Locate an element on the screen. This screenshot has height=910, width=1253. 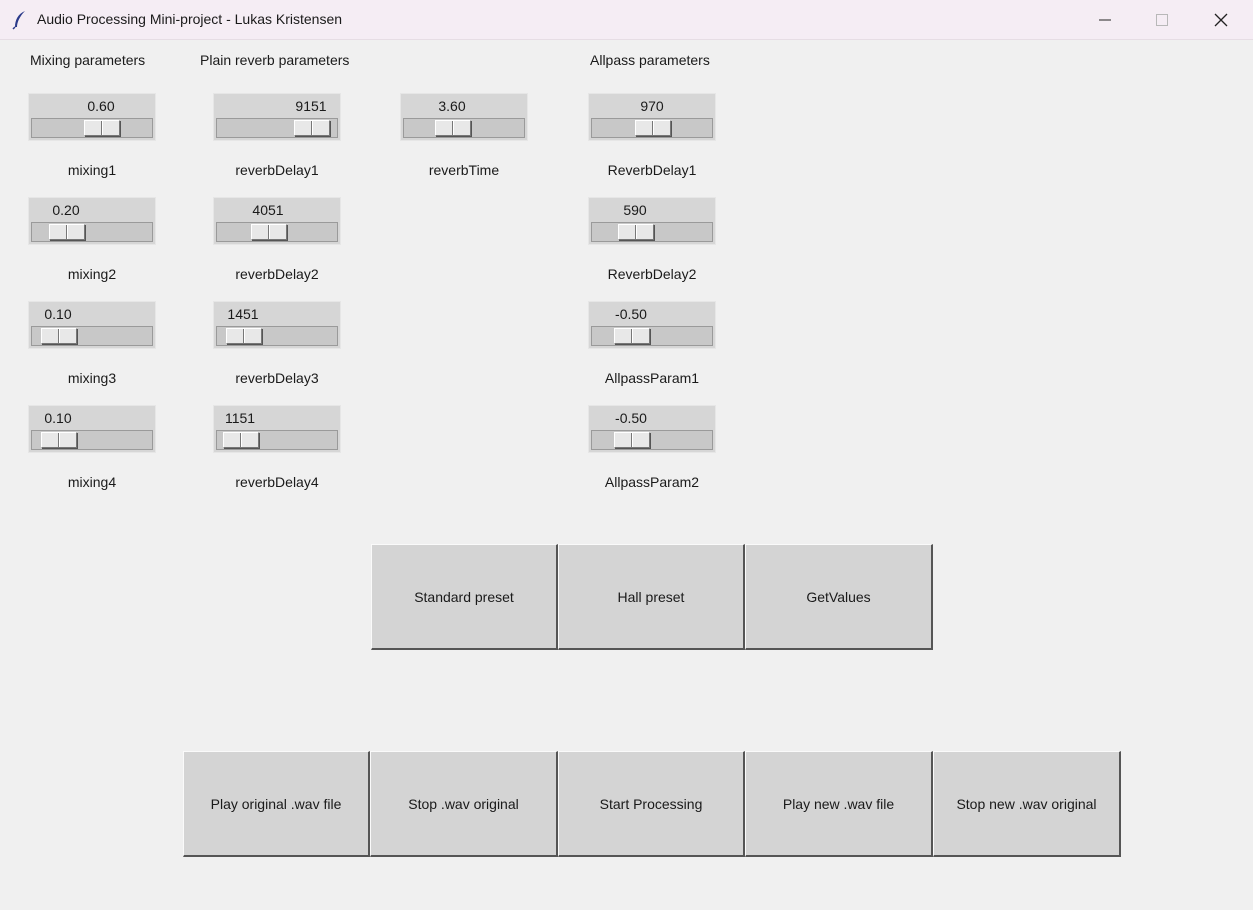
reverb-time-slider-handle is located at coordinates (453, 128).